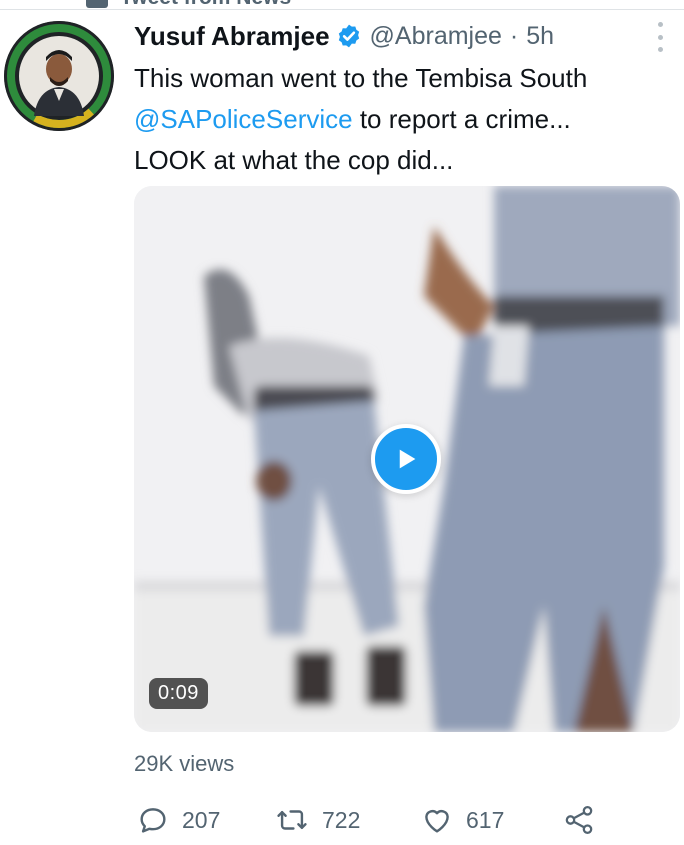 The height and width of the screenshot is (845, 684). What do you see at coordinates (404, 820) in the screenshot?
I see `action-bar: 207 722 617` at bounding box center [404, 820].